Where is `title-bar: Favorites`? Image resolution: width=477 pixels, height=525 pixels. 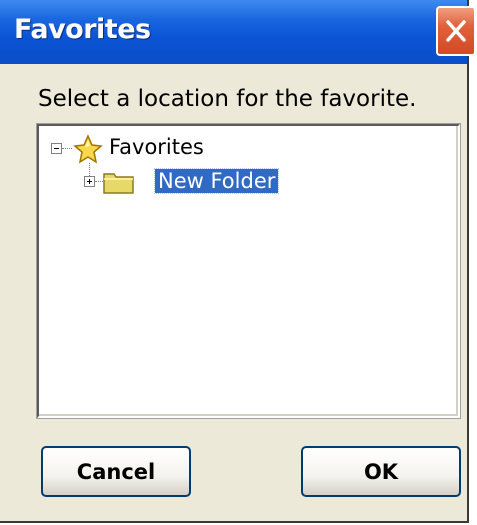
title-bar: Favorites is located at coordinates (238, 32).